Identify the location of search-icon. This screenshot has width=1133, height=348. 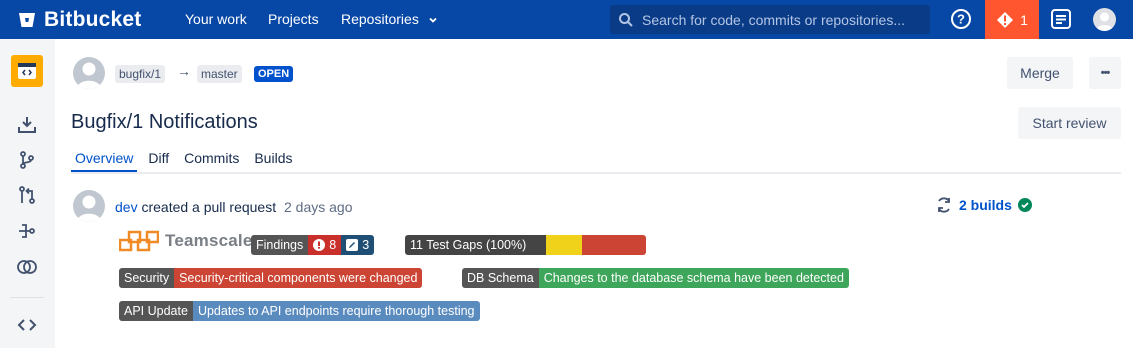
(626, 19).